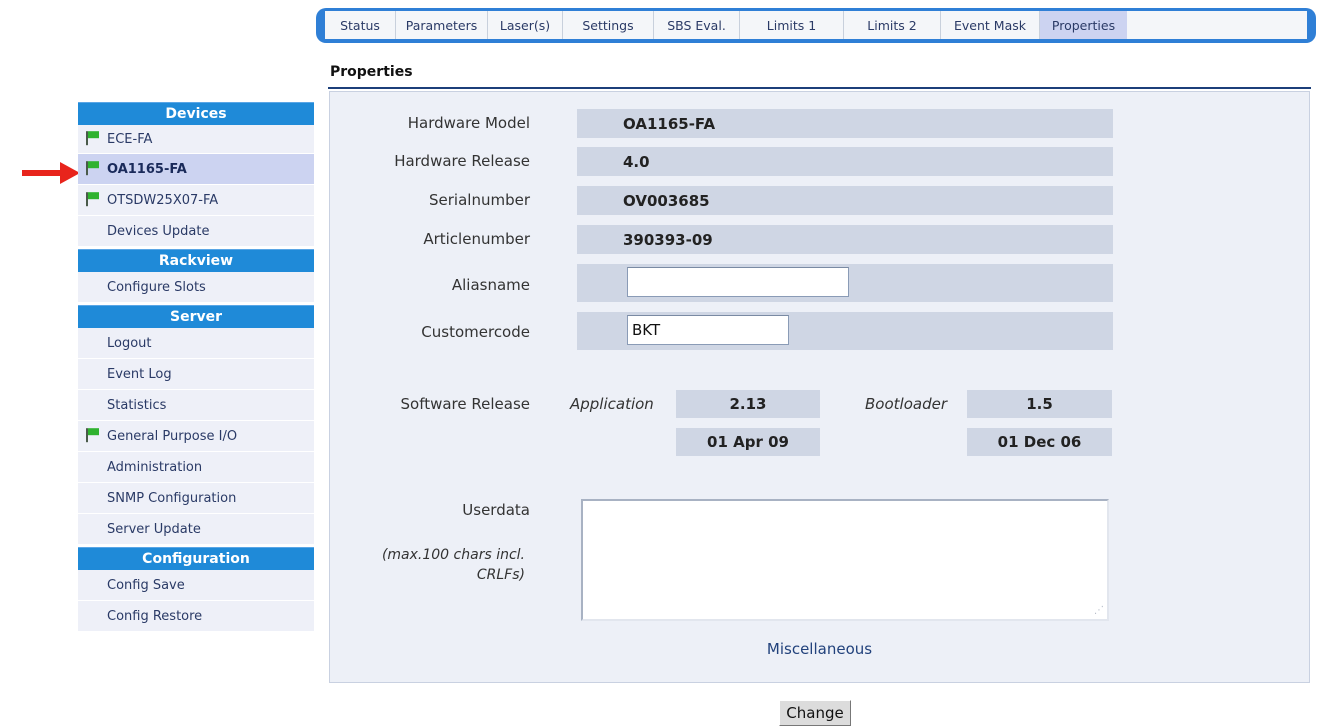  I want to click on serialnumber-value: OV003685, so click(845, 200).